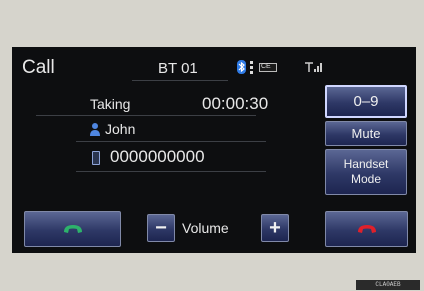 Image resolution: width=424 pixels, height=291 pixels. What do you see at coordinates (366, 164) in the screenshot?
I see `handset-label-line1: Handset` at bounding box center [366, 164].